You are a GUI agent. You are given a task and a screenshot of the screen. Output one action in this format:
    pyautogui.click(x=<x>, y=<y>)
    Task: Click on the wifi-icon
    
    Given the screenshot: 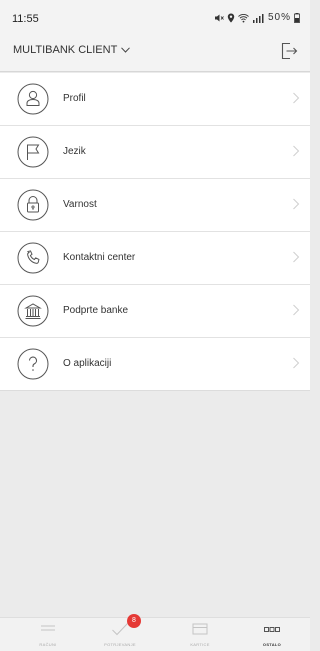 What is the action you would take?
    pyautogui.click(x=243, y=17)
    